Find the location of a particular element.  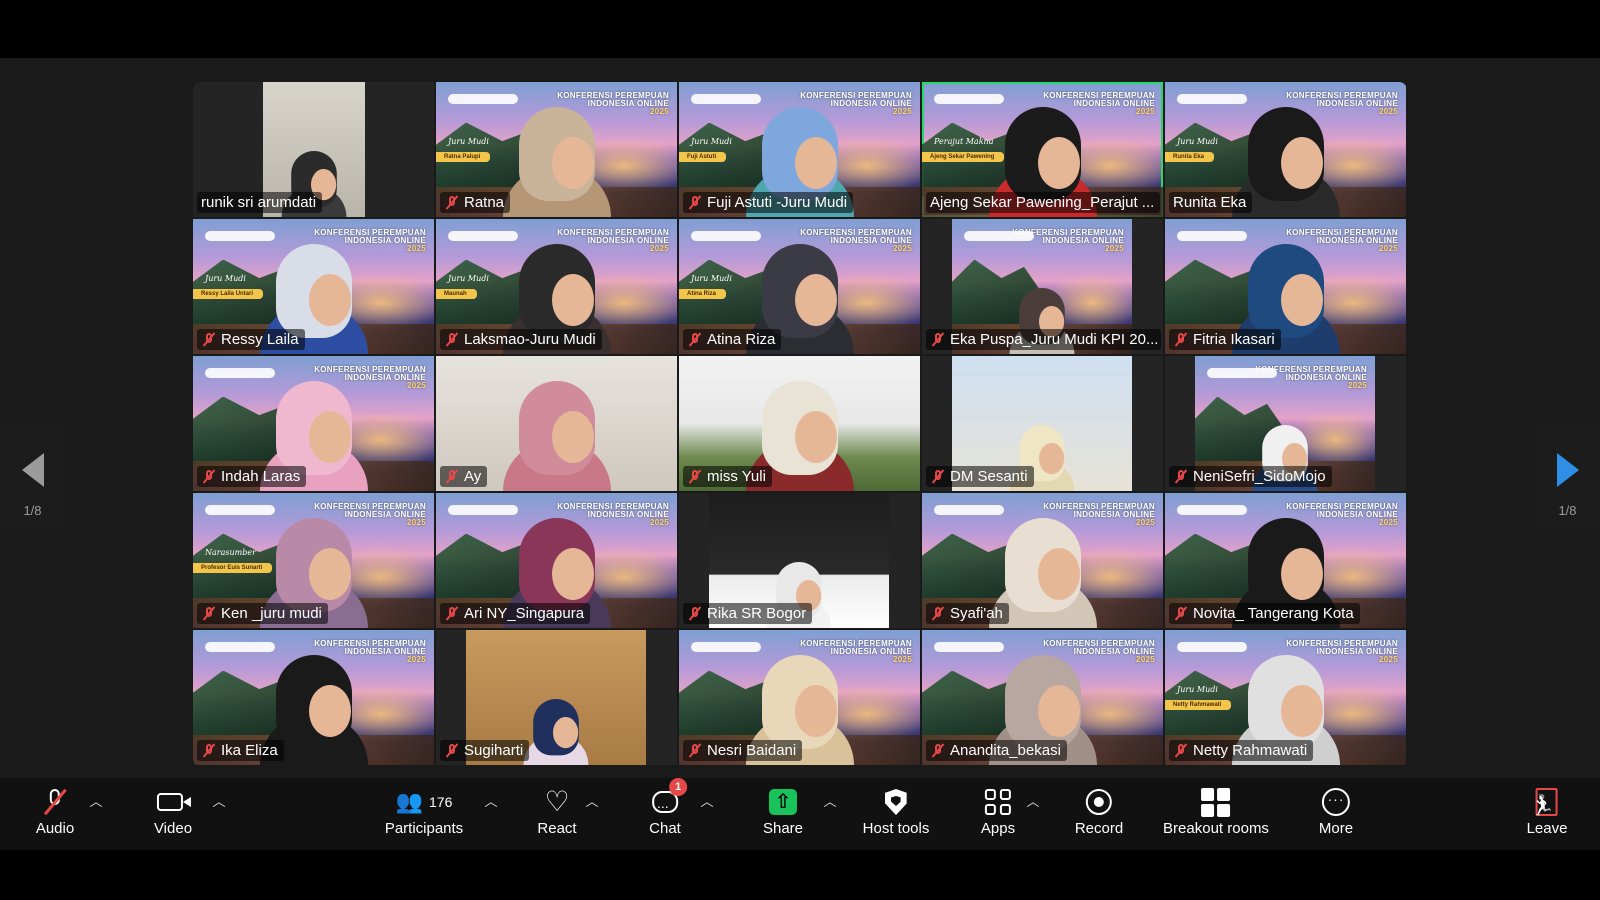

breakout-rooms-icon is located at coordinates (1216, 802).